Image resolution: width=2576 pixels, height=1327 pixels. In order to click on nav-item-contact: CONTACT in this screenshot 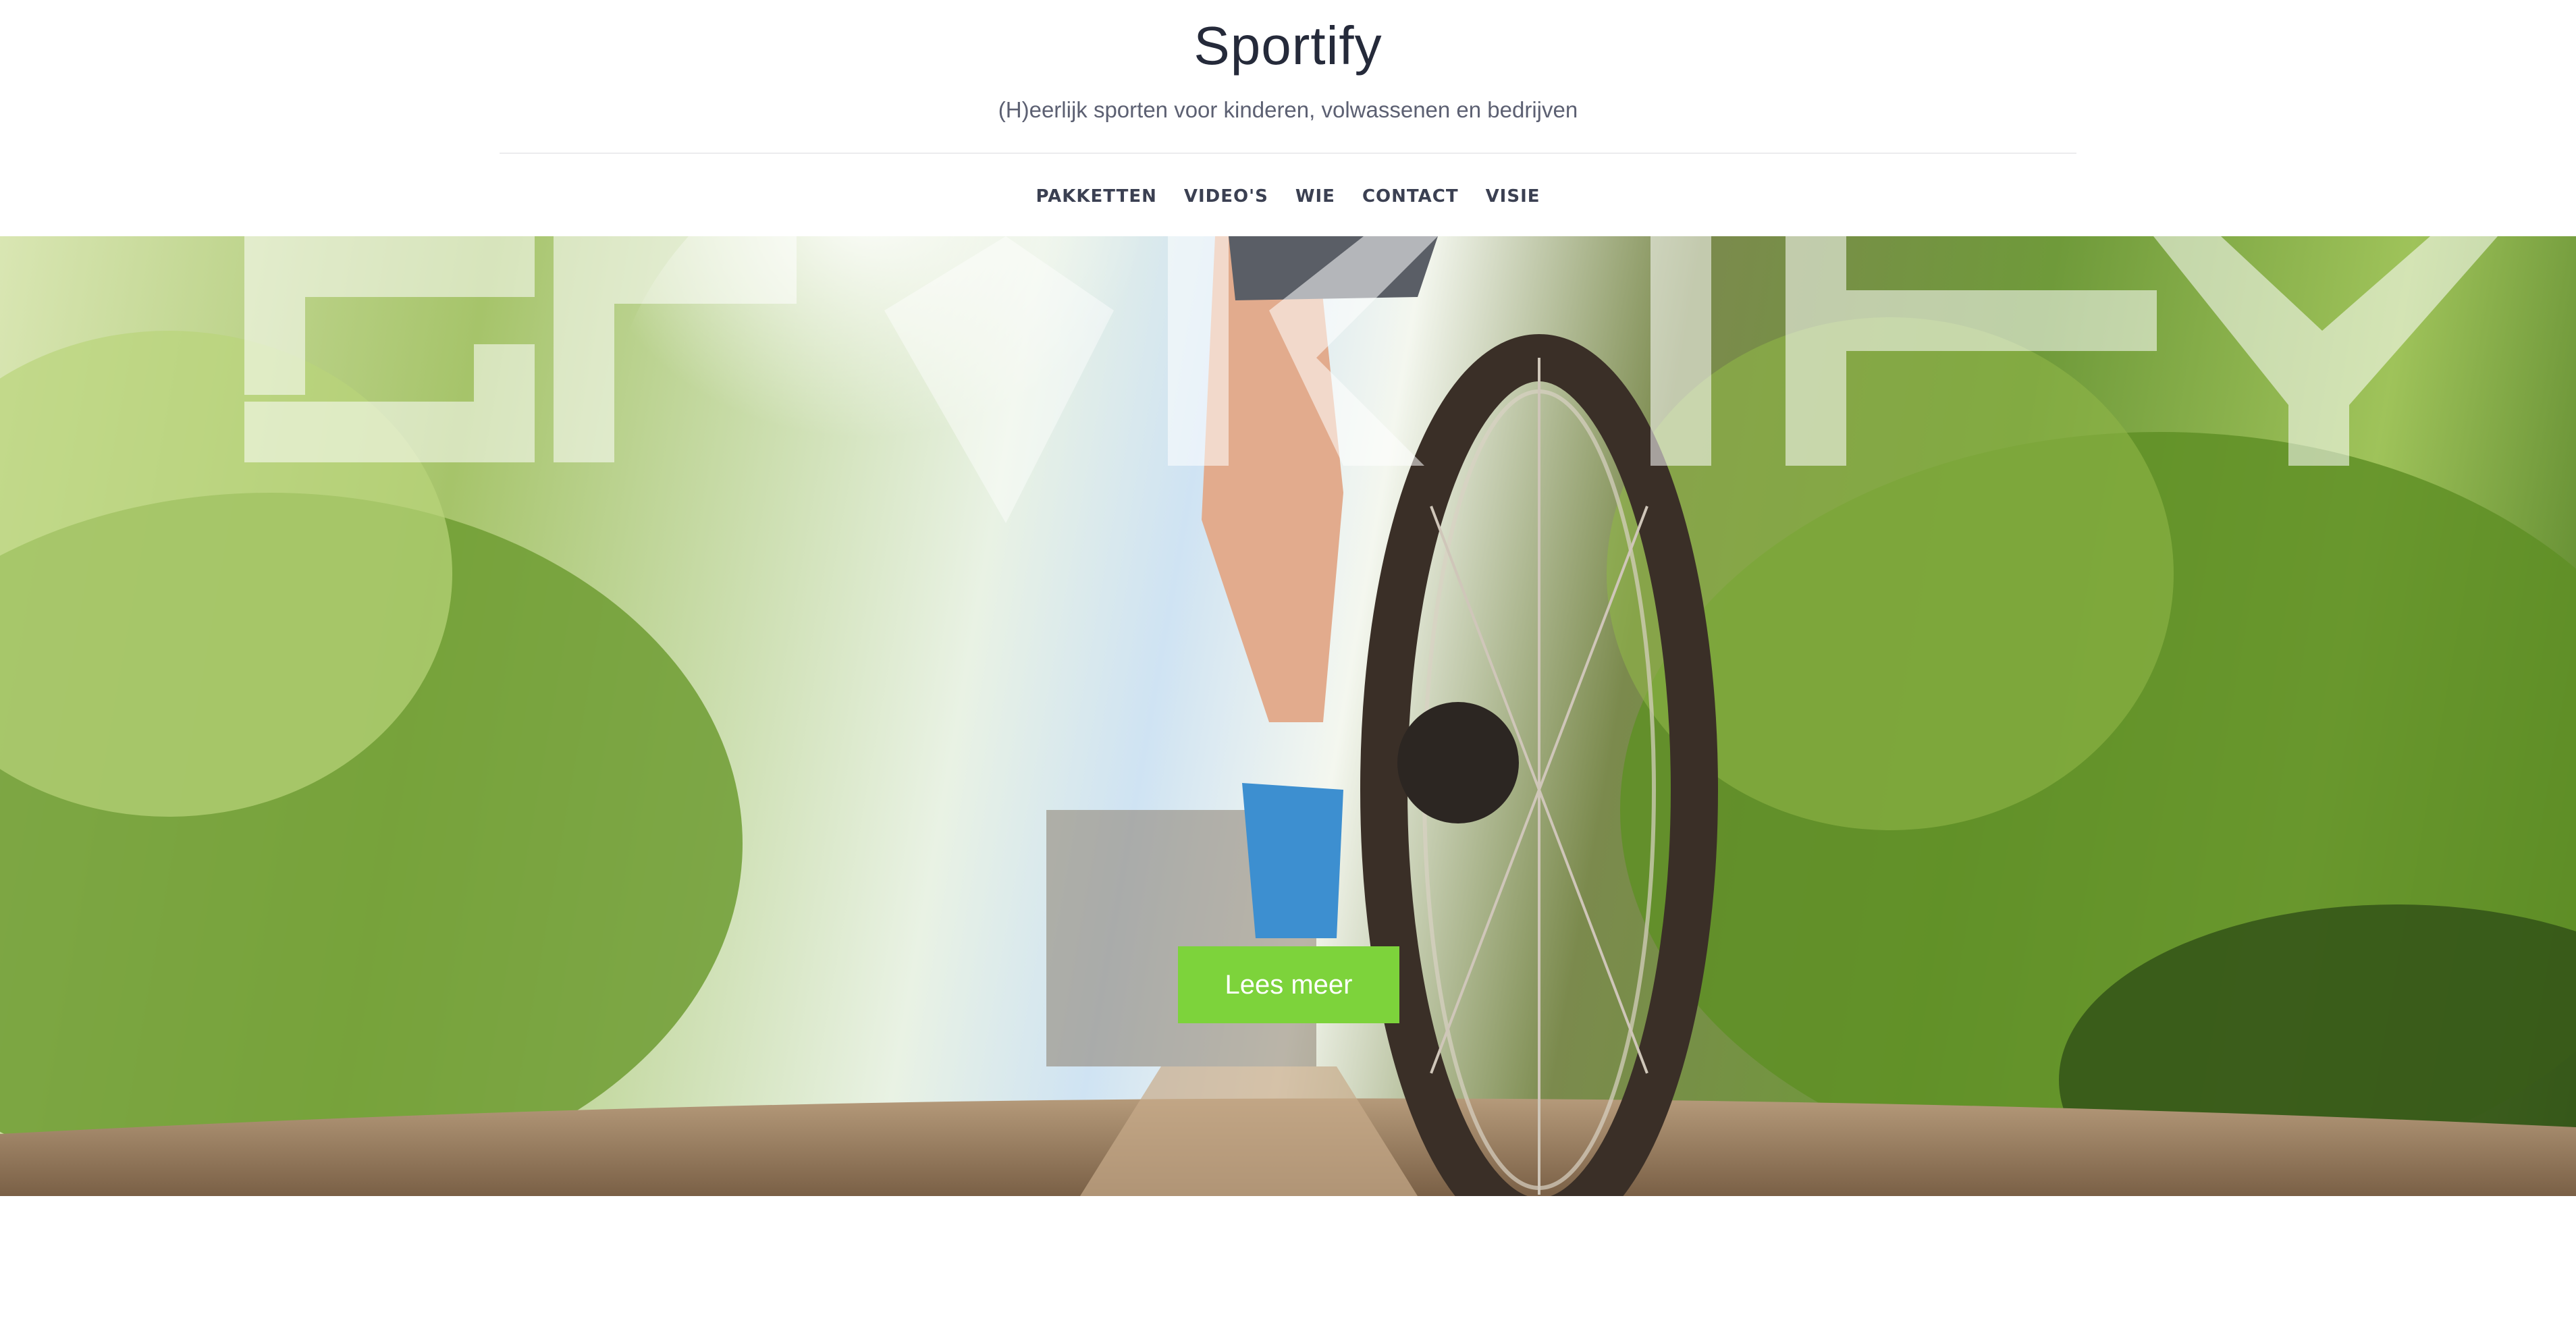, I will do `click(1410, 196)`.